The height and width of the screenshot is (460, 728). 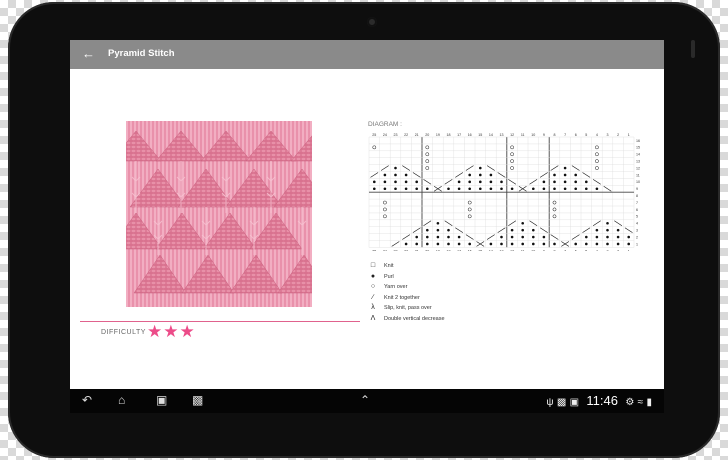 What do you see at coordinates (365, 400) in the screenshot?
I see `chevron-up-icon: ⌃` at bounding box center [365, 400].